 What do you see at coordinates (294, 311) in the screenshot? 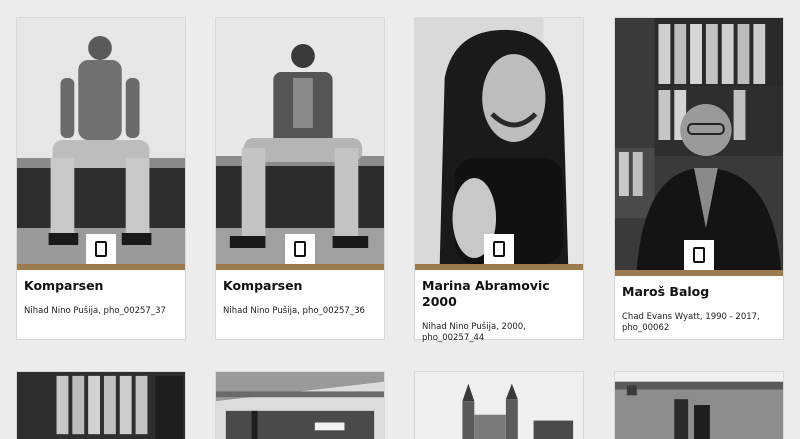
I see `card-meta: Nihad Nino Pušija, pho_00257_36` at bounding box center [294, 311].